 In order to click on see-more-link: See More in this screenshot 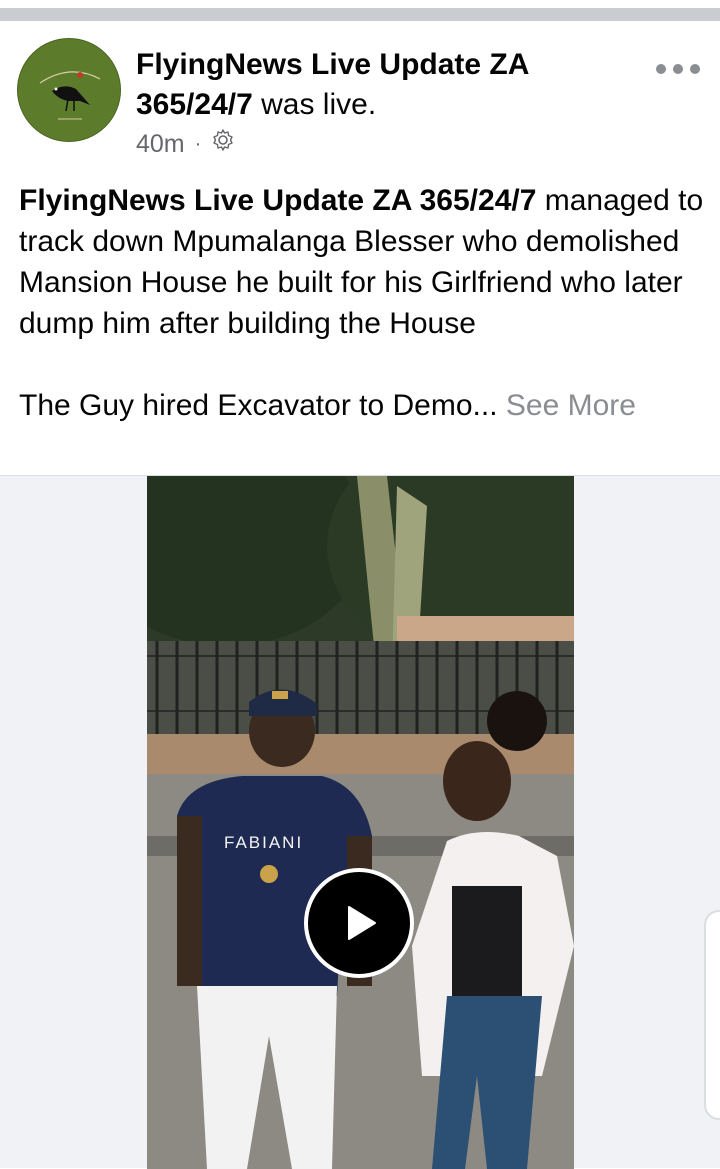, I will do `click(567, 405)`.